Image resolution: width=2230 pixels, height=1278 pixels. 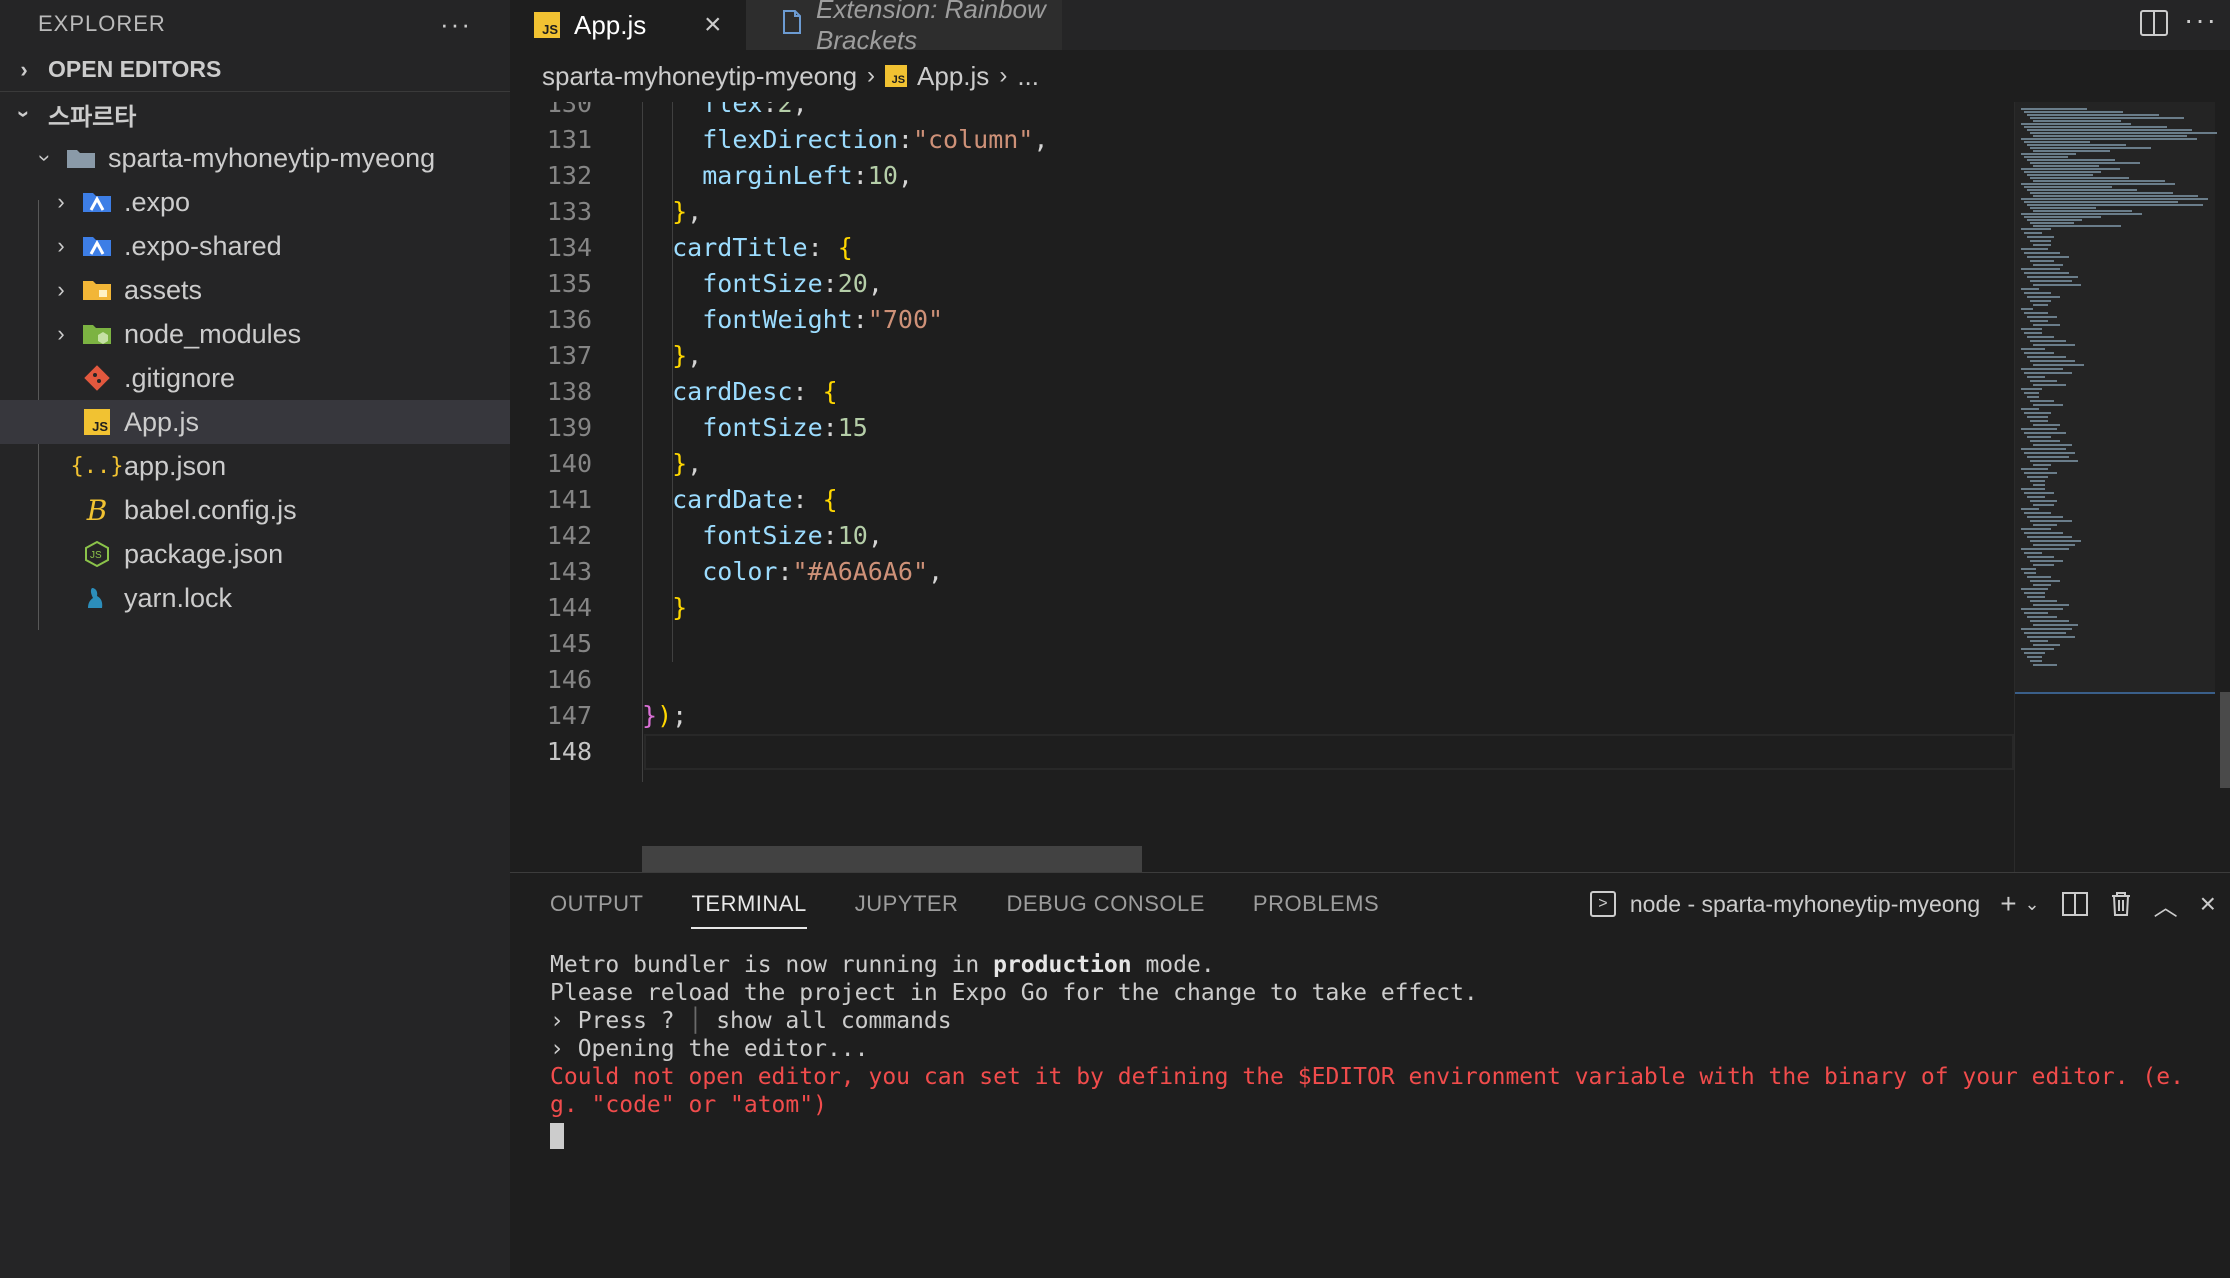 I want to click on line-number: 137, so click(x=569, y=355).